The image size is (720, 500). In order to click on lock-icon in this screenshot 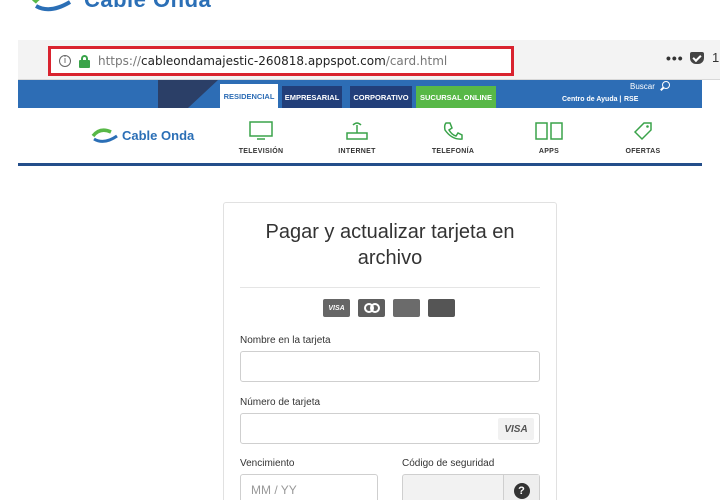, I will do `click(84, 61)`.